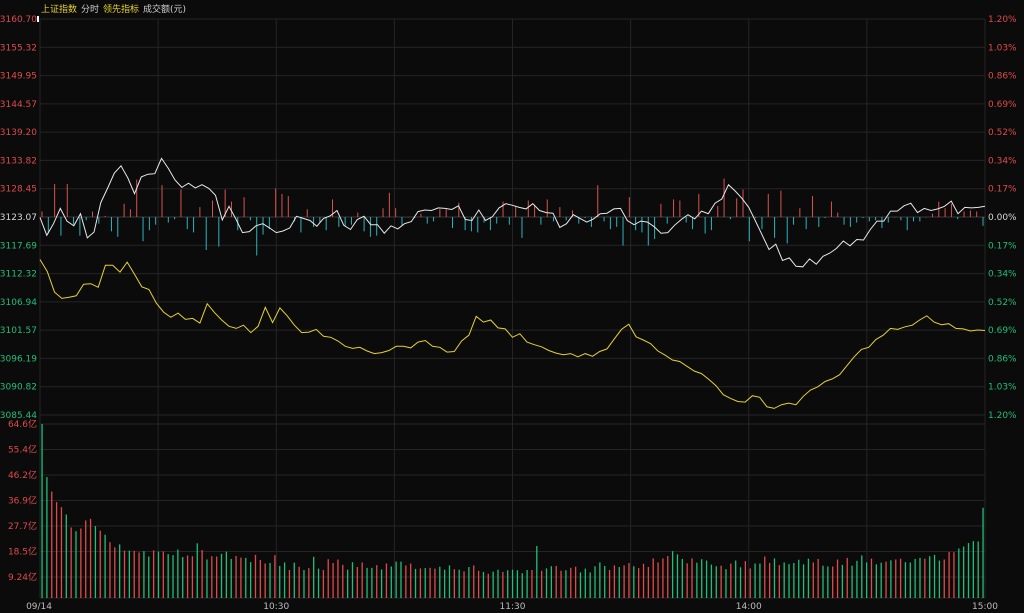  What do you see at coordinates (1002, 388) in the screenshot?
I see `percent-tick-label: 1.03%` at bounding box center [1002, 388].